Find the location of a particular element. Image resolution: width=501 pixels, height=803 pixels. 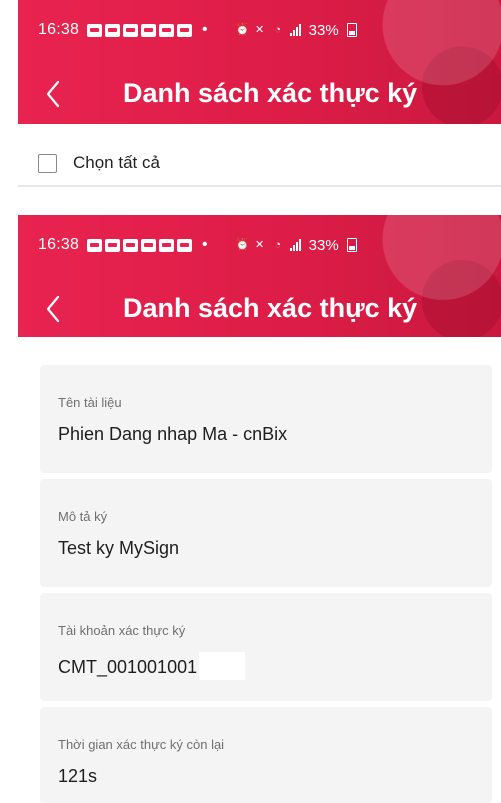

document-name-label: Tên tài liệu is located at coordinates (90, 402).